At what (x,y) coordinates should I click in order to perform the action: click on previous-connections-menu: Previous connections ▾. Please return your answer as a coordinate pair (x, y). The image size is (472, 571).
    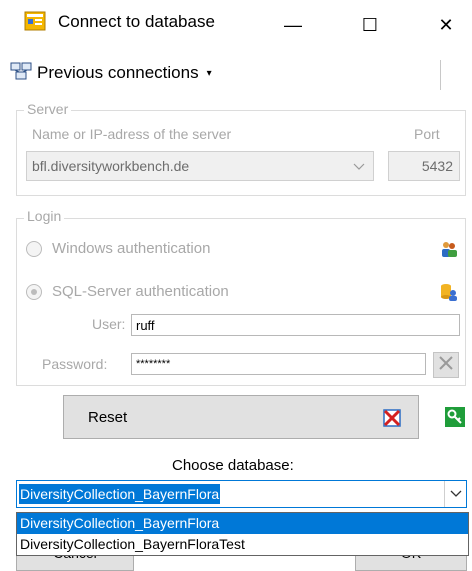
    Looking at the image, I should click on (111, 73).